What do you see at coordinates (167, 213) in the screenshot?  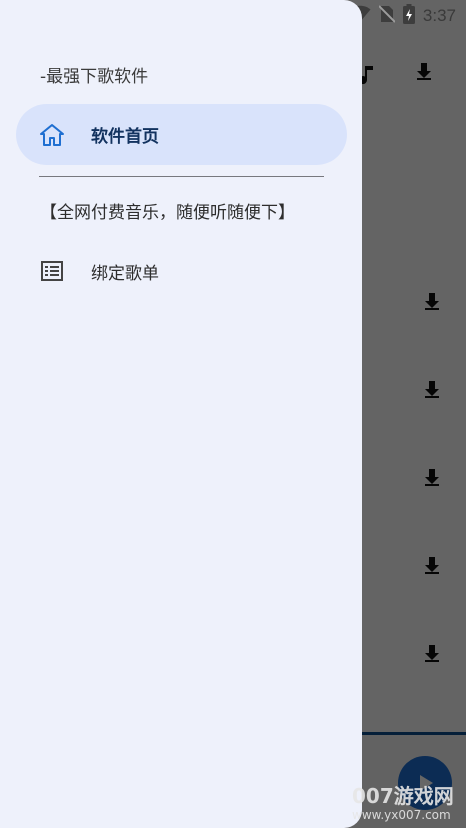 I see `promo-text: 【全网付费音乐，随便听随便下】` at bounding box center [167, 213].